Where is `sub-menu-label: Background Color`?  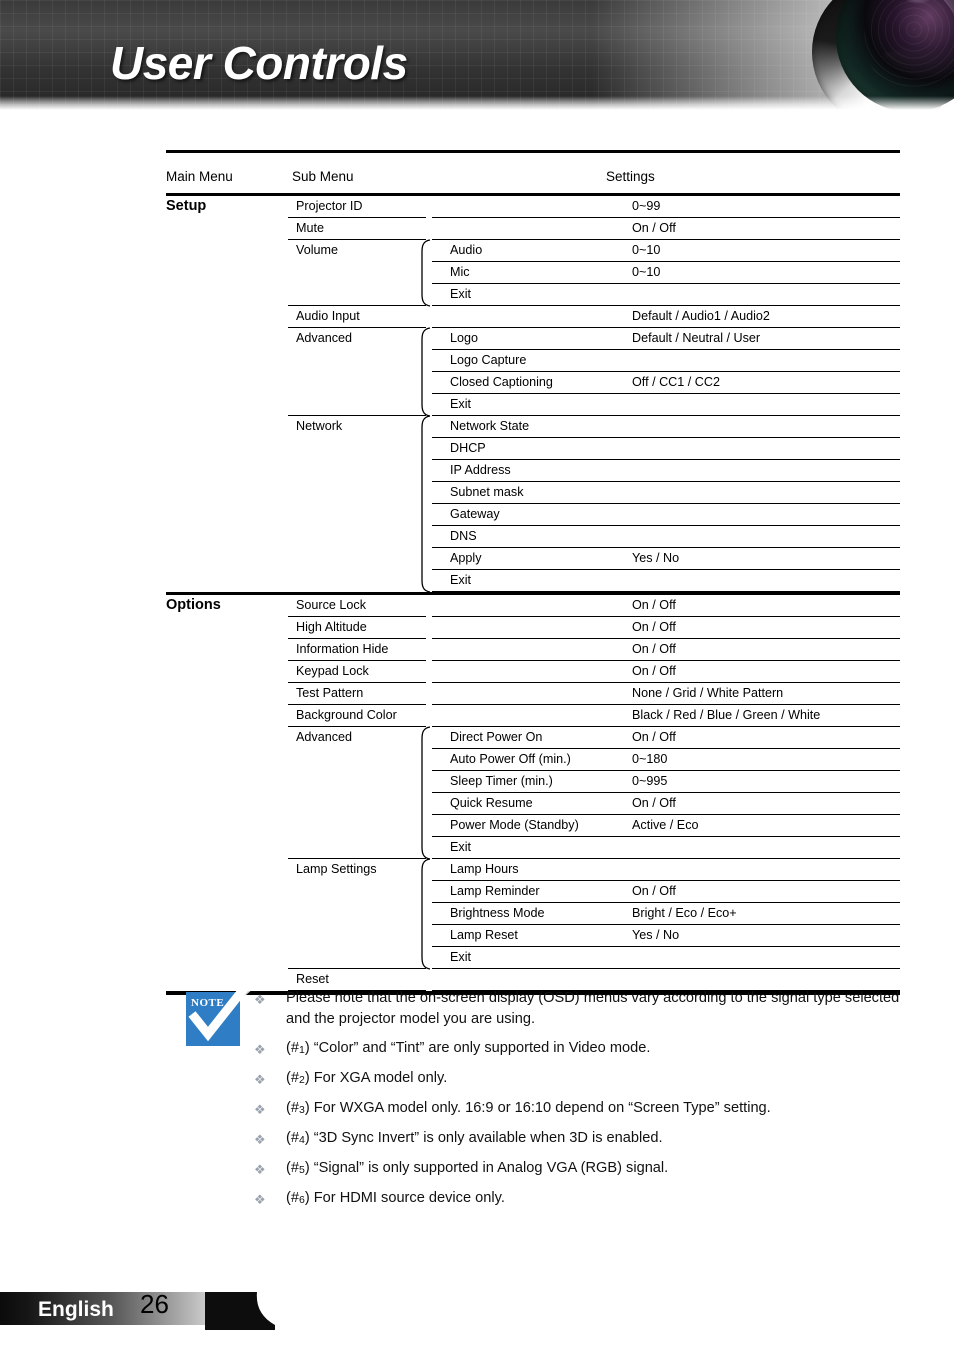
sub-menu-label: Background Color is located at coordinates (346, 715).